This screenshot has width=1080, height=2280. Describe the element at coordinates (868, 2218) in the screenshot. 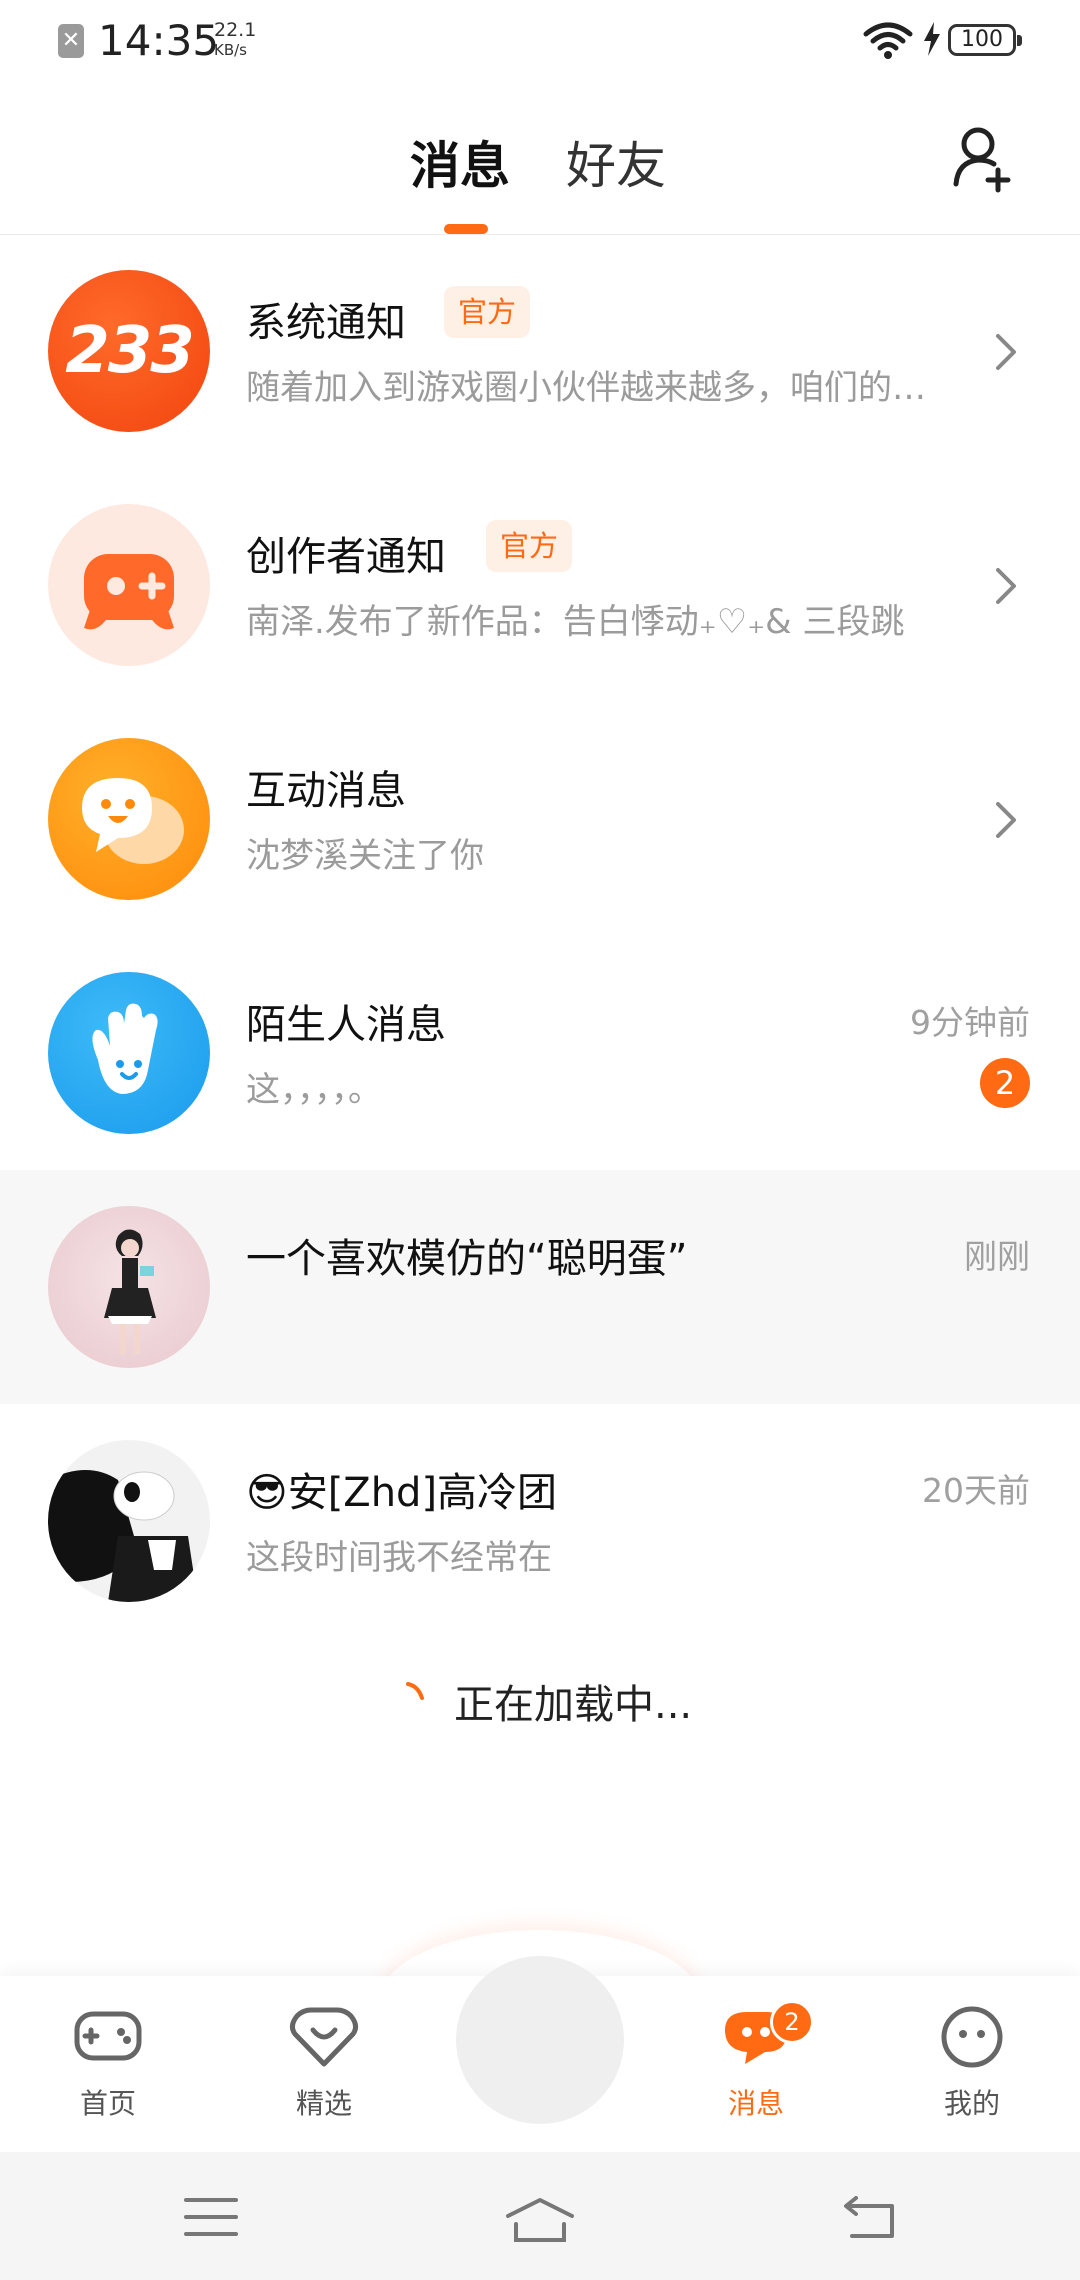

I see `back-icon` at that location.